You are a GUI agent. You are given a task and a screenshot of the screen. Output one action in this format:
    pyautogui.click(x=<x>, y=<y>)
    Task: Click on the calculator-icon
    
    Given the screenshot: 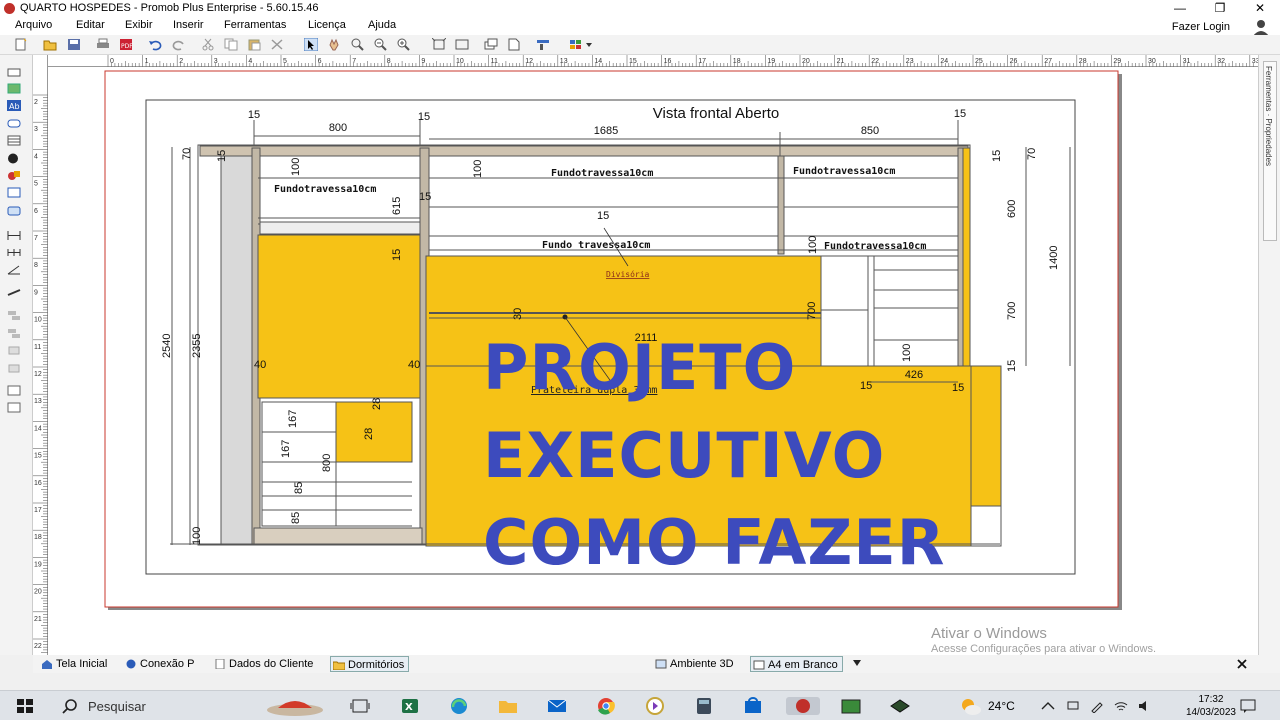 What is the action you would take?
    pyautogui.click(x=704, y=706)
    